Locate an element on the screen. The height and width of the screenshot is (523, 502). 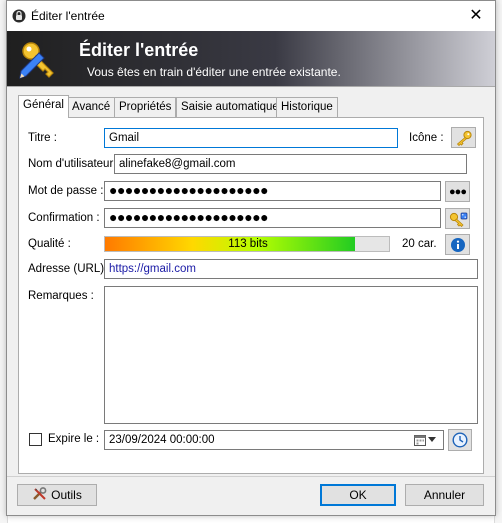
banner-title: Éditer l'entrée is located at coordinates (139, 50).